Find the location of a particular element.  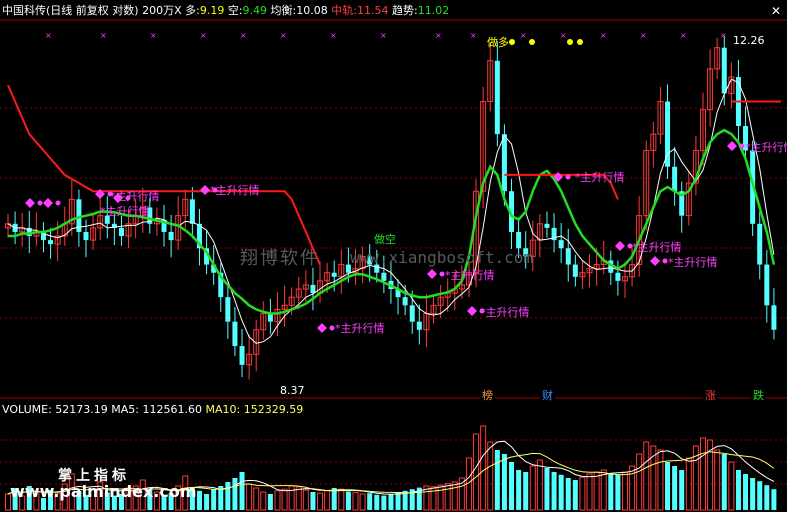

duo-label: 多: is located at coordinates (192, 10).